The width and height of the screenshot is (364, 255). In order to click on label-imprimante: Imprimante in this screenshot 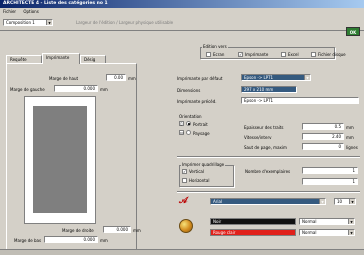, I will do `click(257, 54)`.